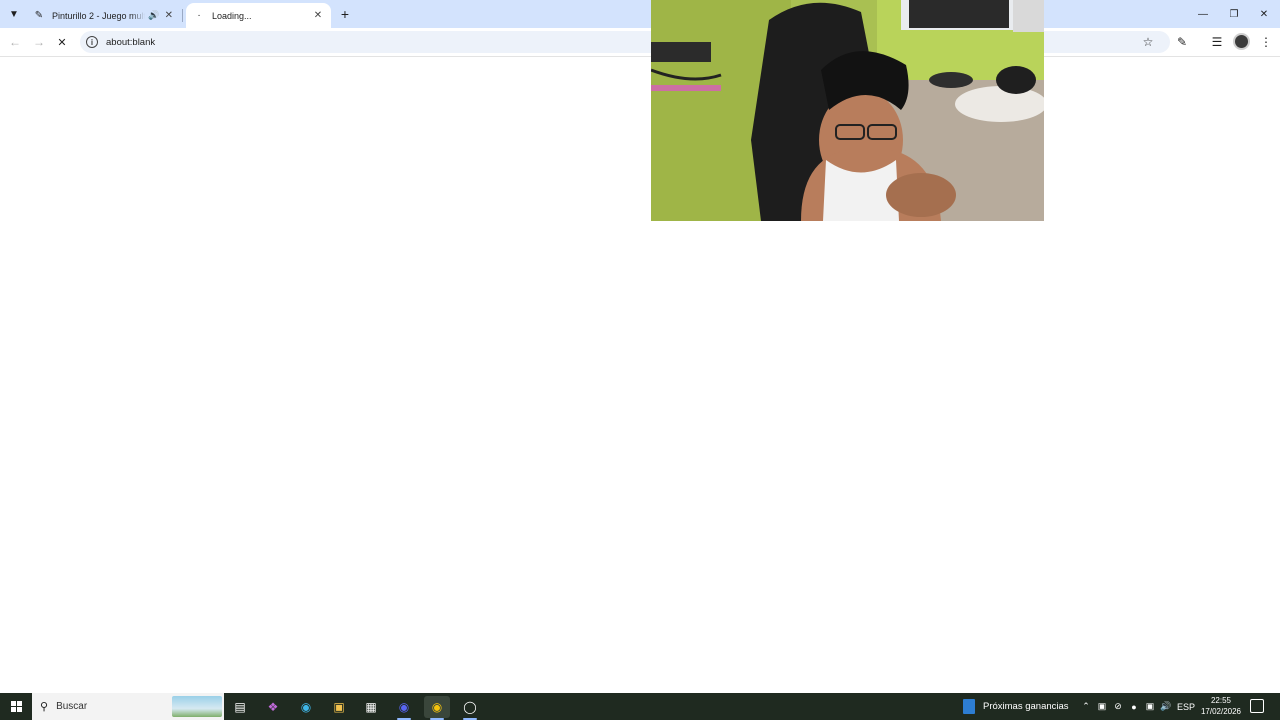 This screenshot has width=1280, height=720. I want to click on language-indicator: ESP, so click(1186, 706).